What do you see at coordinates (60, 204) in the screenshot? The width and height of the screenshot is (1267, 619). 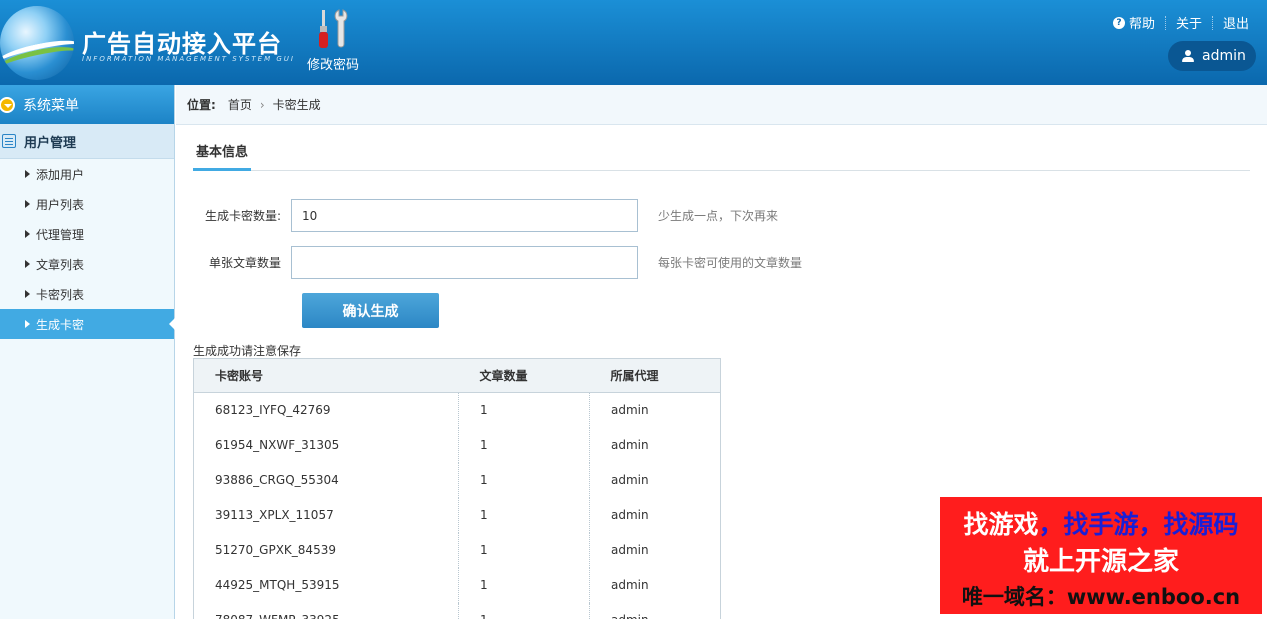 I see `sidebar-item-label: 用户列表` at bounding box center [60, 204].